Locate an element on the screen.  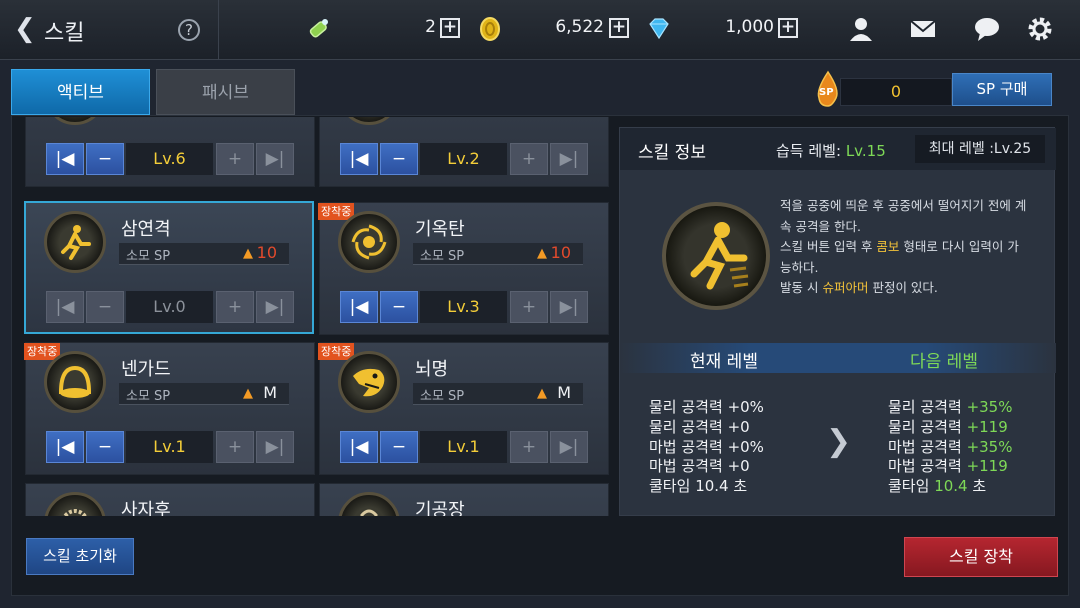
level-value: Lv.1 is located at coordinates (463, 447).